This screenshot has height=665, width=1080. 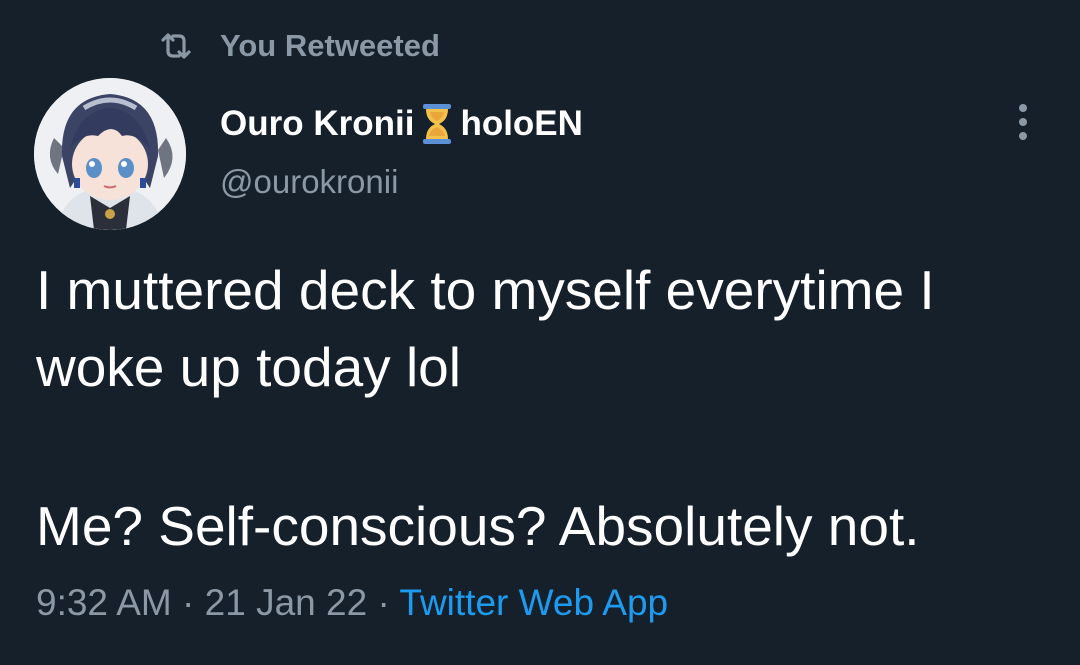 I want to click on tweet-source-link: Twitter Web App, so click(x=533, y=602).